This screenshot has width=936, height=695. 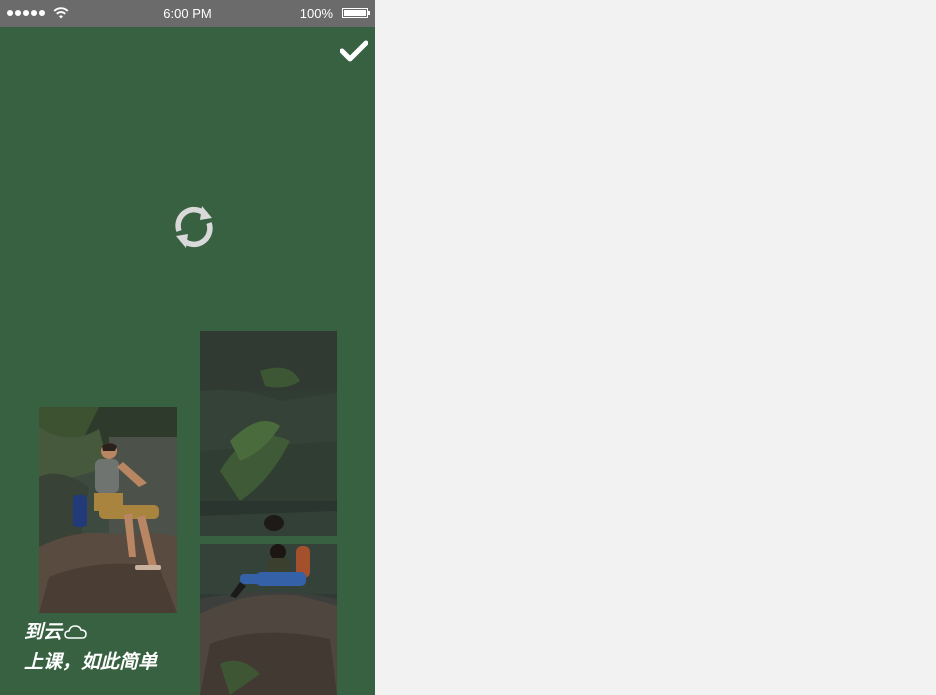 I want to click on slogan-line-1: 到云, so click(x=43, y=632).